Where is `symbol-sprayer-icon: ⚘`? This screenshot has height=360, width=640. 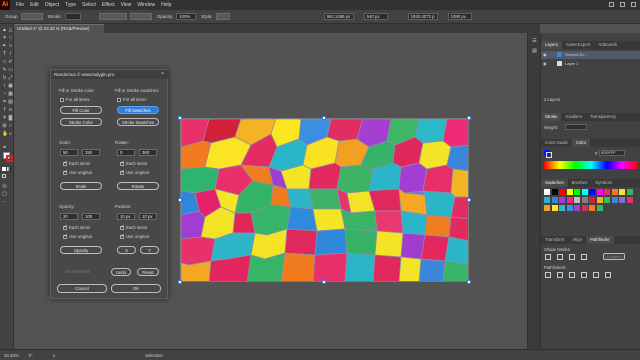
symbol-sprayer-icon: ⚘ is located at coordinates (4, 118).